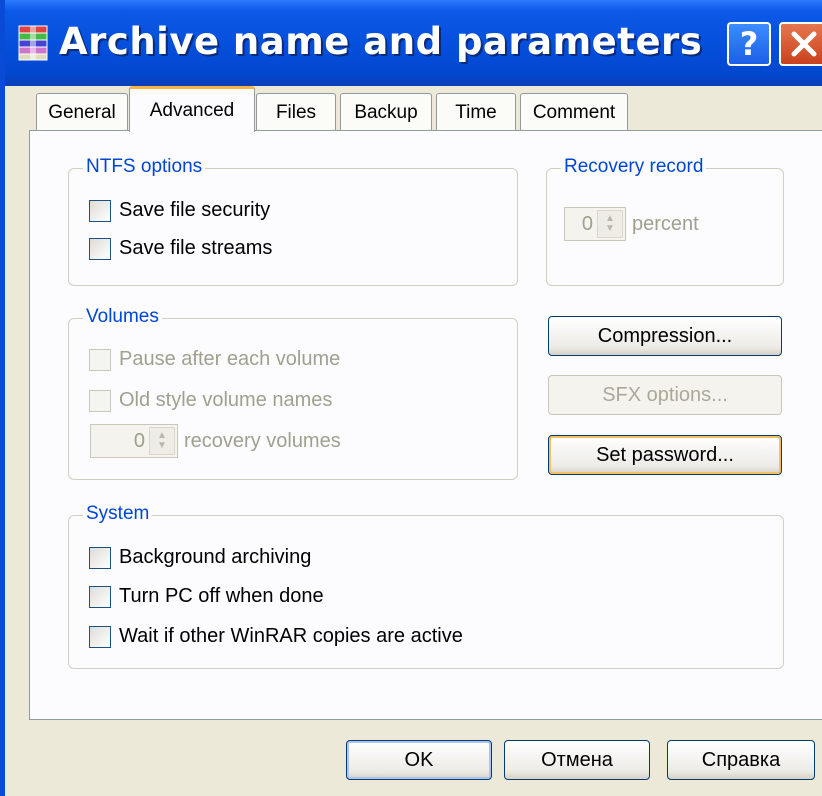  Describe the element at coordinates (180, 248) in the screenshot. I see `save-file-streams-checkbox: Save file streams` at that location.